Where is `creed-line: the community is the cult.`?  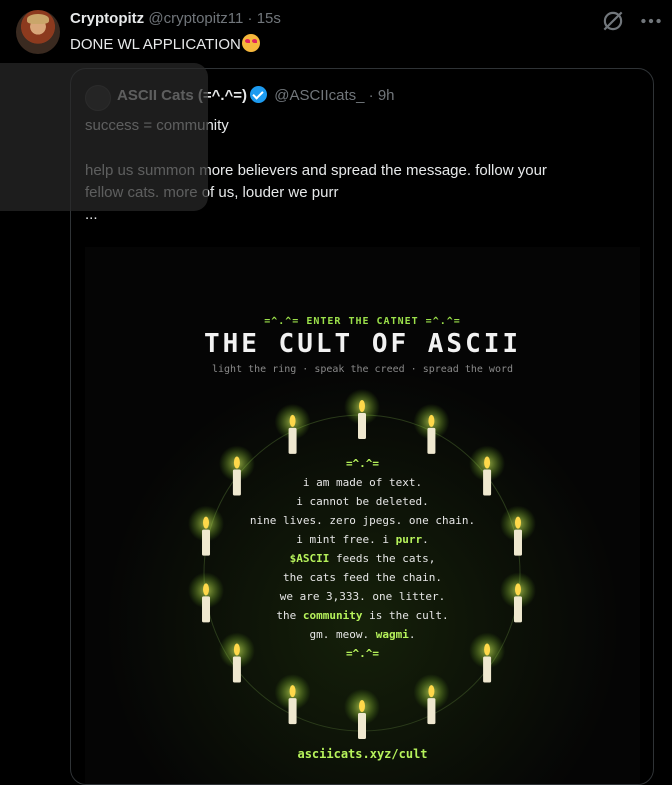
creed-line: the community is the cult. is located at coordinates (362, 615).